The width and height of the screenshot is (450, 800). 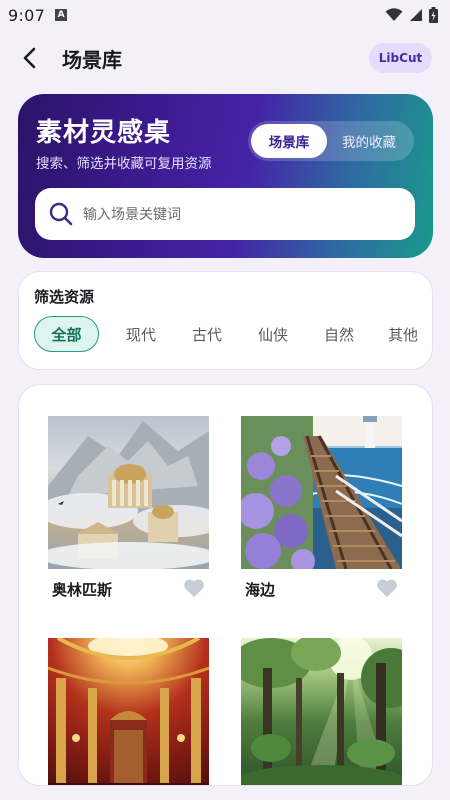 I want to click on search-icon, so click(x=61, y=214).